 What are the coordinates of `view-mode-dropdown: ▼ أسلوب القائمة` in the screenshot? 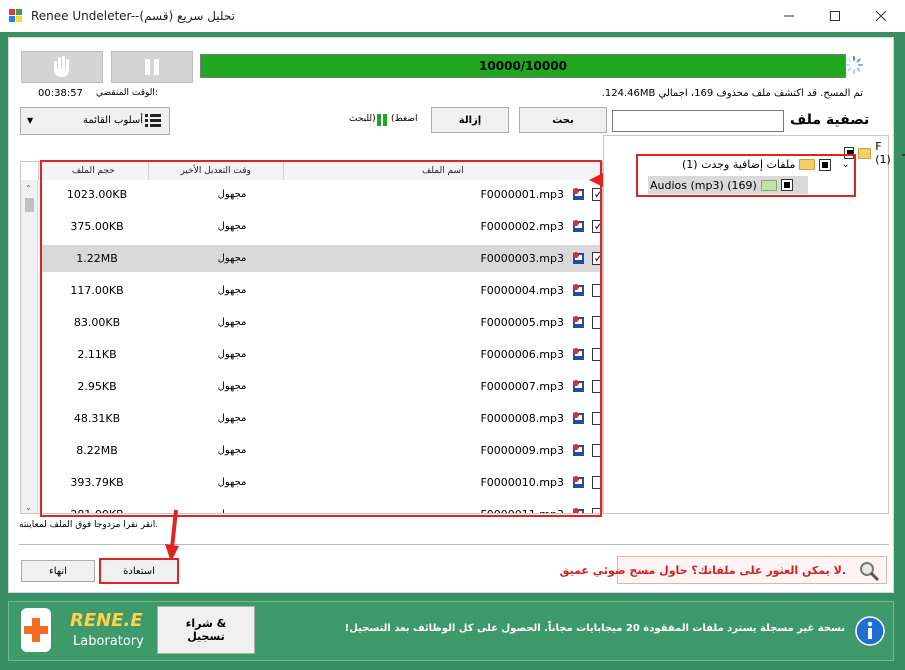 It's located at (95, 121).